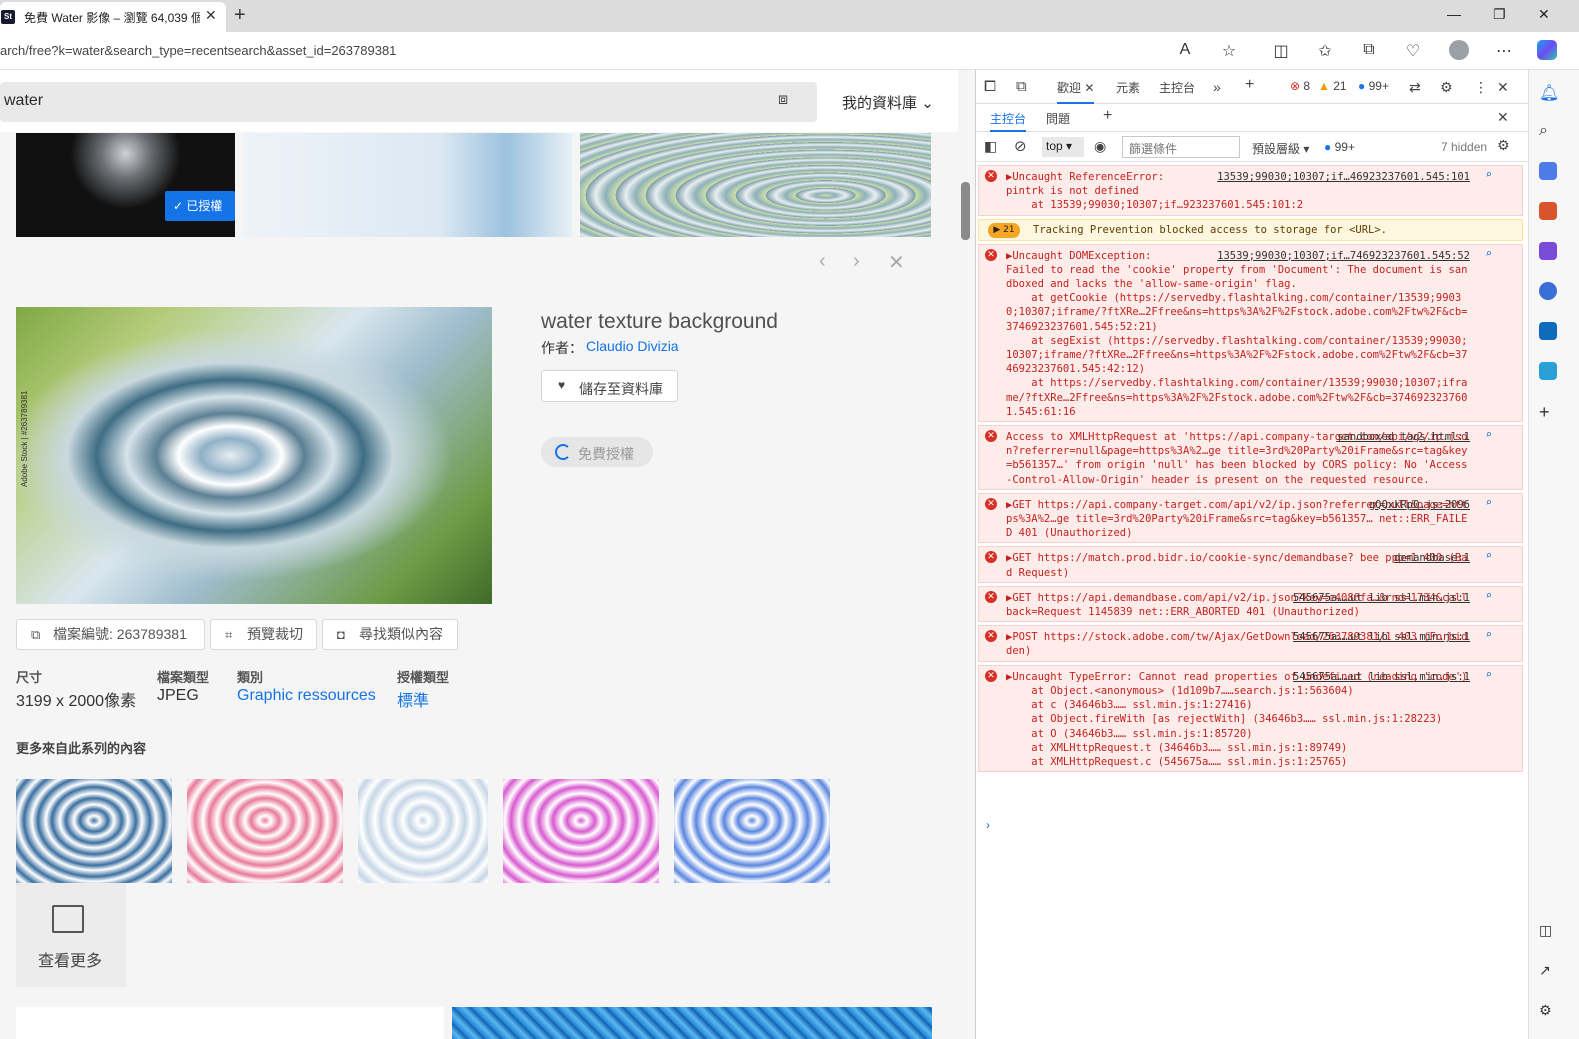 Image resolution: width=1579 pixels, height=1039 pixels. What do you see at coordinates (1446, 87) in the screenshot?
I see `settings-gear-icon: ⚙` at bounding box center [1446, 87].